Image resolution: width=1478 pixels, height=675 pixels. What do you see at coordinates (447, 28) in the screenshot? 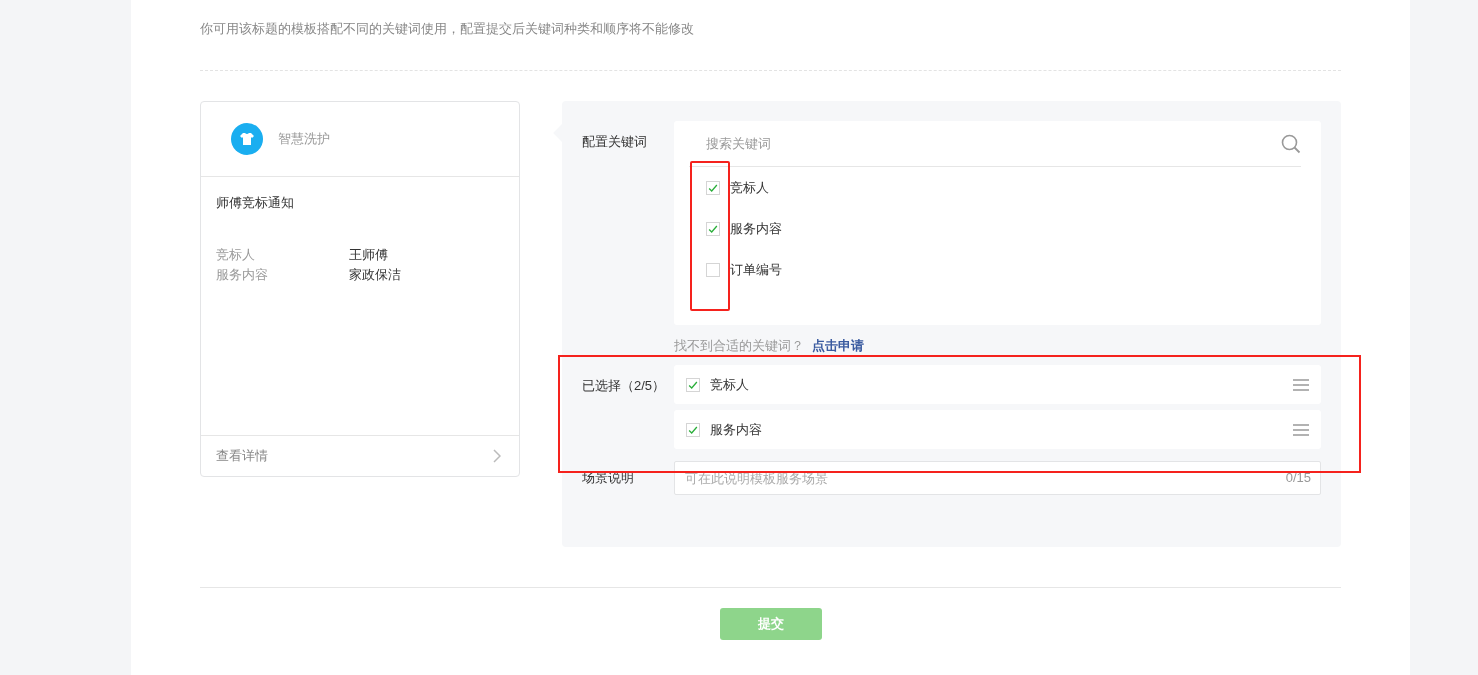
I see `intro-text: 你可用该标题的模板搭配不同的关键词使用，配置提交后关键词种类和顺序将不能修改` at bounding box center [447, 28].